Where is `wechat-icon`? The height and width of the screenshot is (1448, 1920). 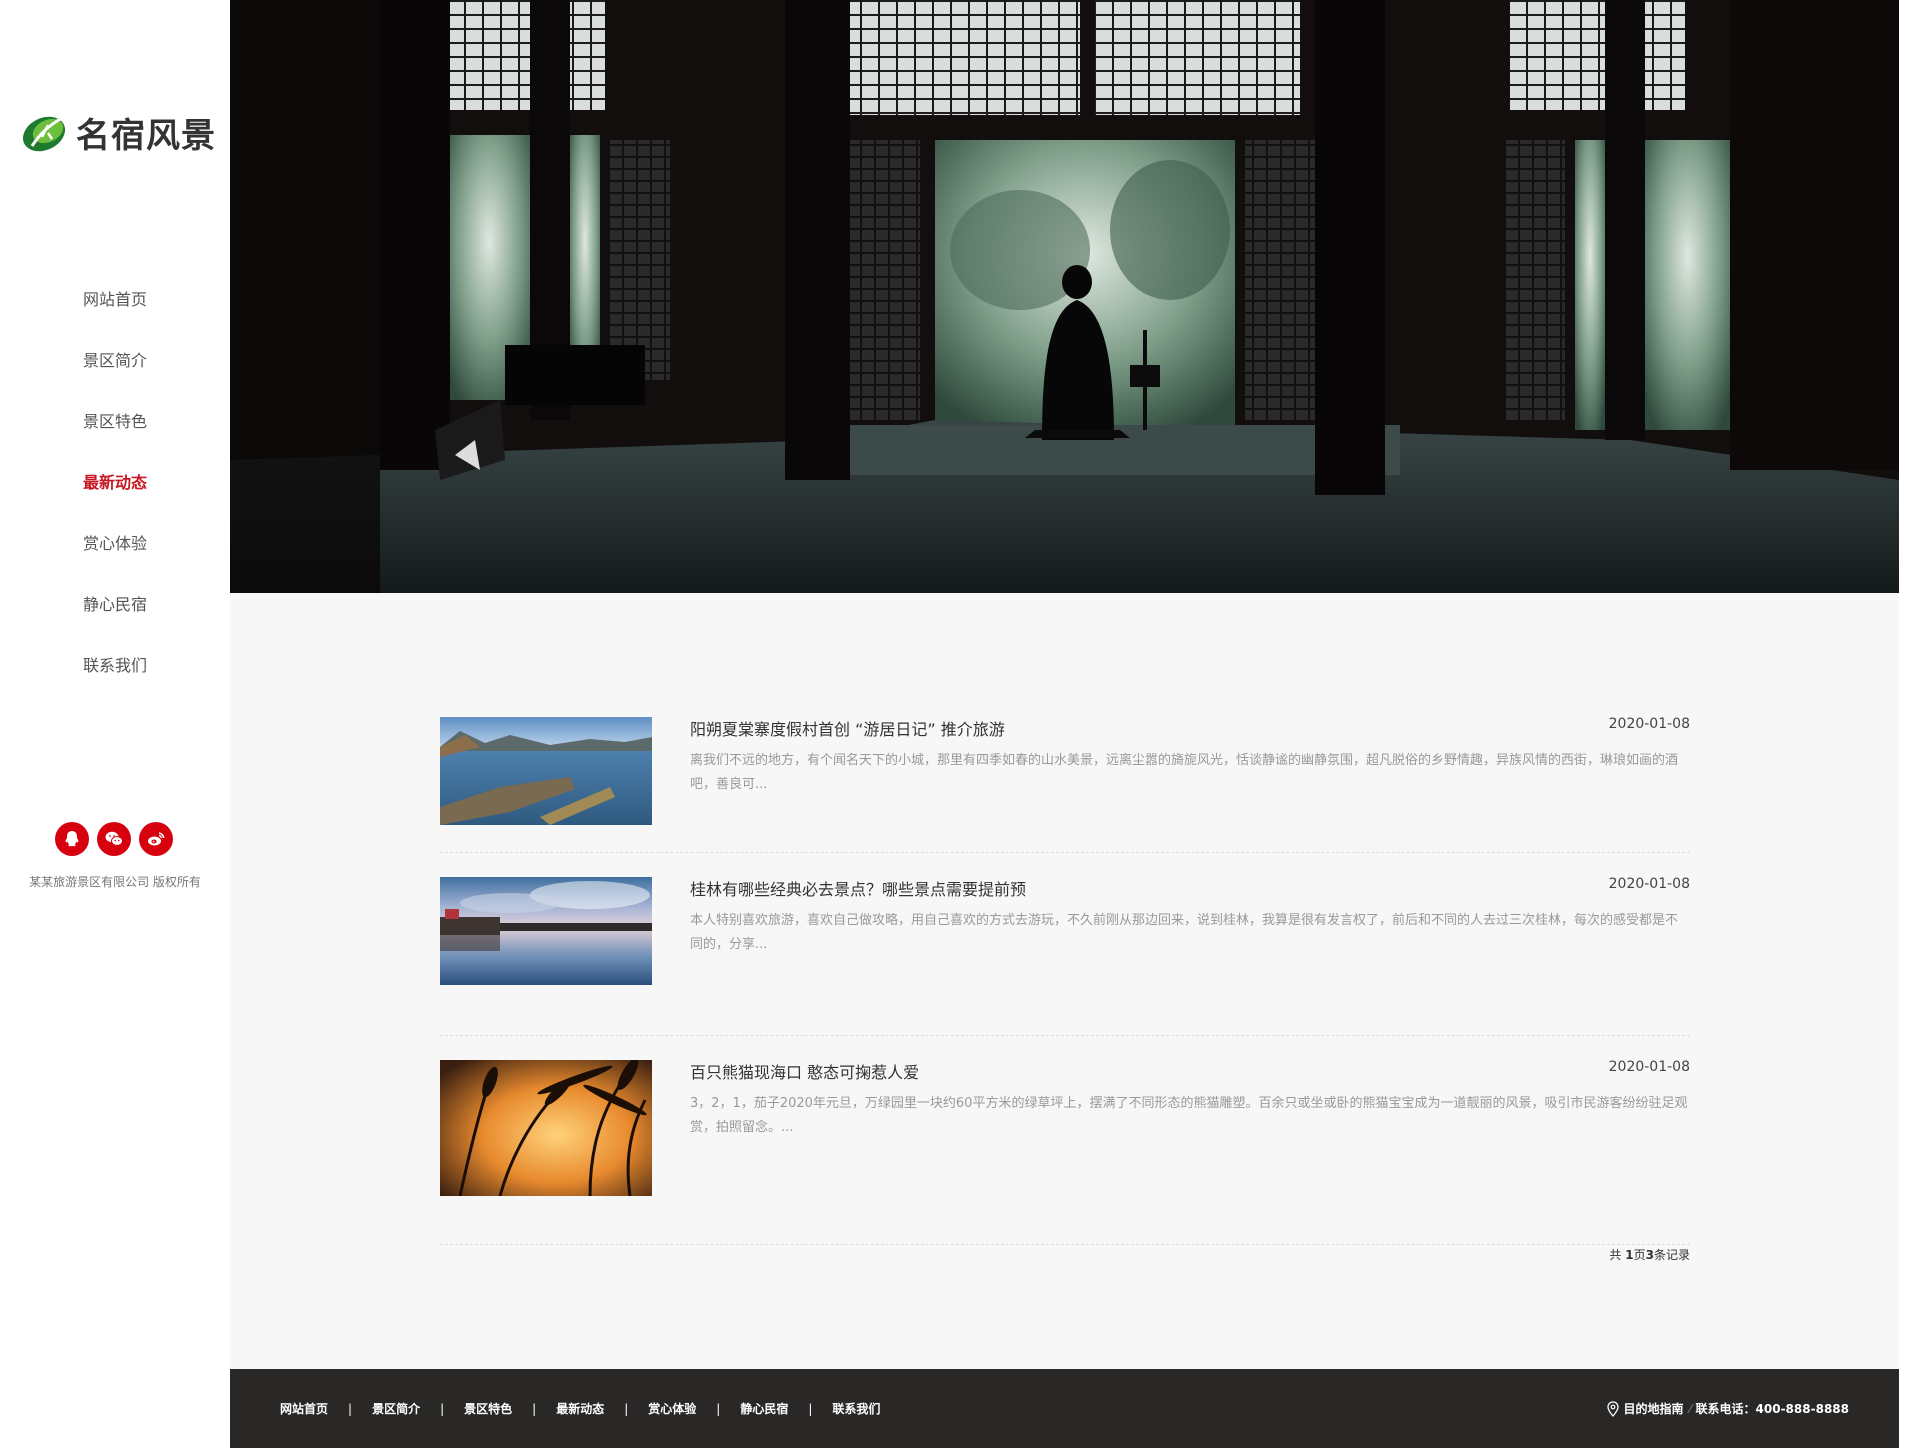 wechat-icon is located at coordinates (114, 838).